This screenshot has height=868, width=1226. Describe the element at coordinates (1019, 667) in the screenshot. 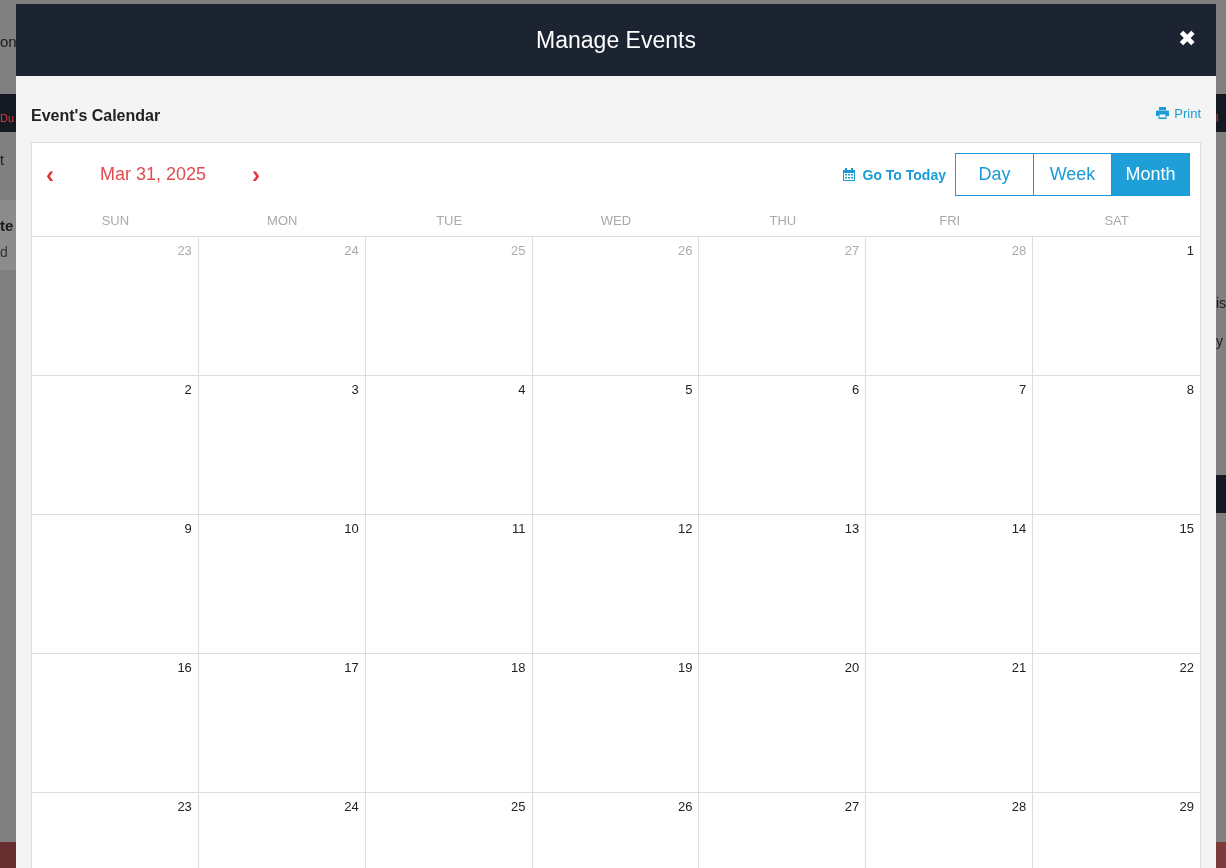

I see `day-number: 21` at that location.